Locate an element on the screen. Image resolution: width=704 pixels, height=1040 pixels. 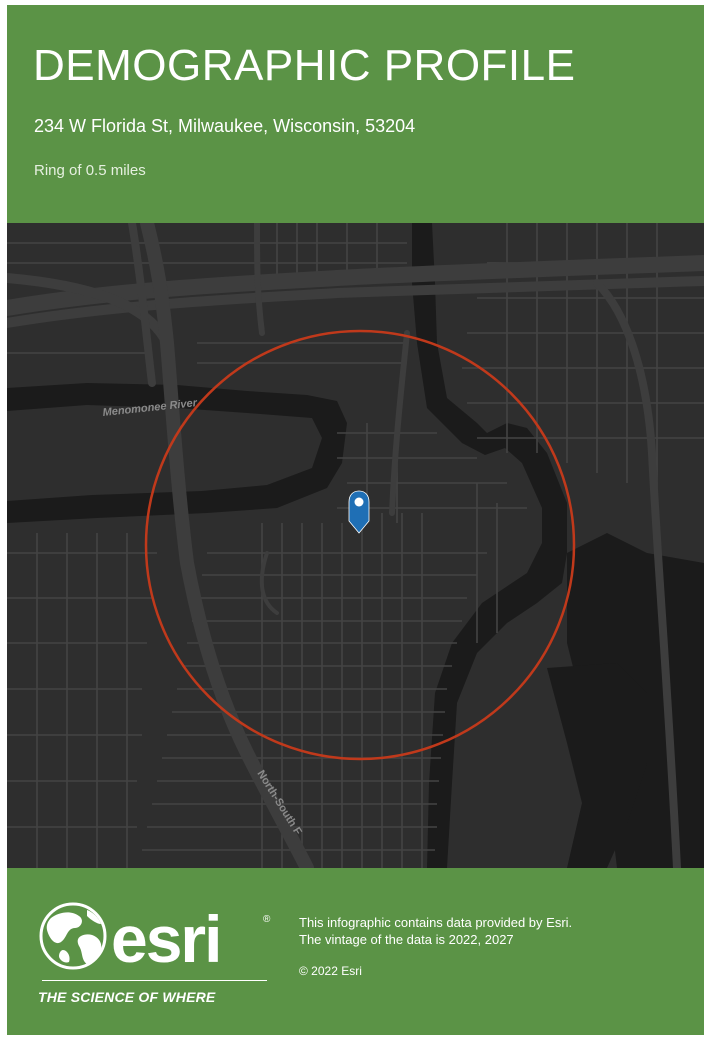
esri-tagline: THE SCIENCE OF WHERE is located at coordinates (127, 997).